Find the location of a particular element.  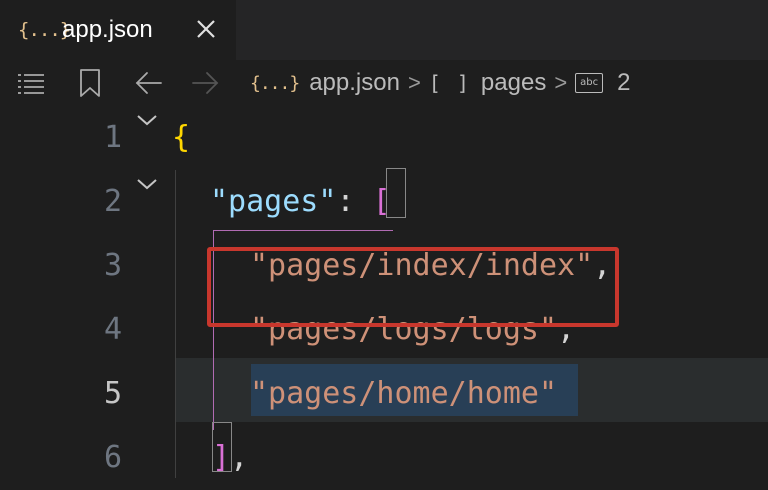

breadcrumb-item-index: 2 is located at coordinates (623, 83).